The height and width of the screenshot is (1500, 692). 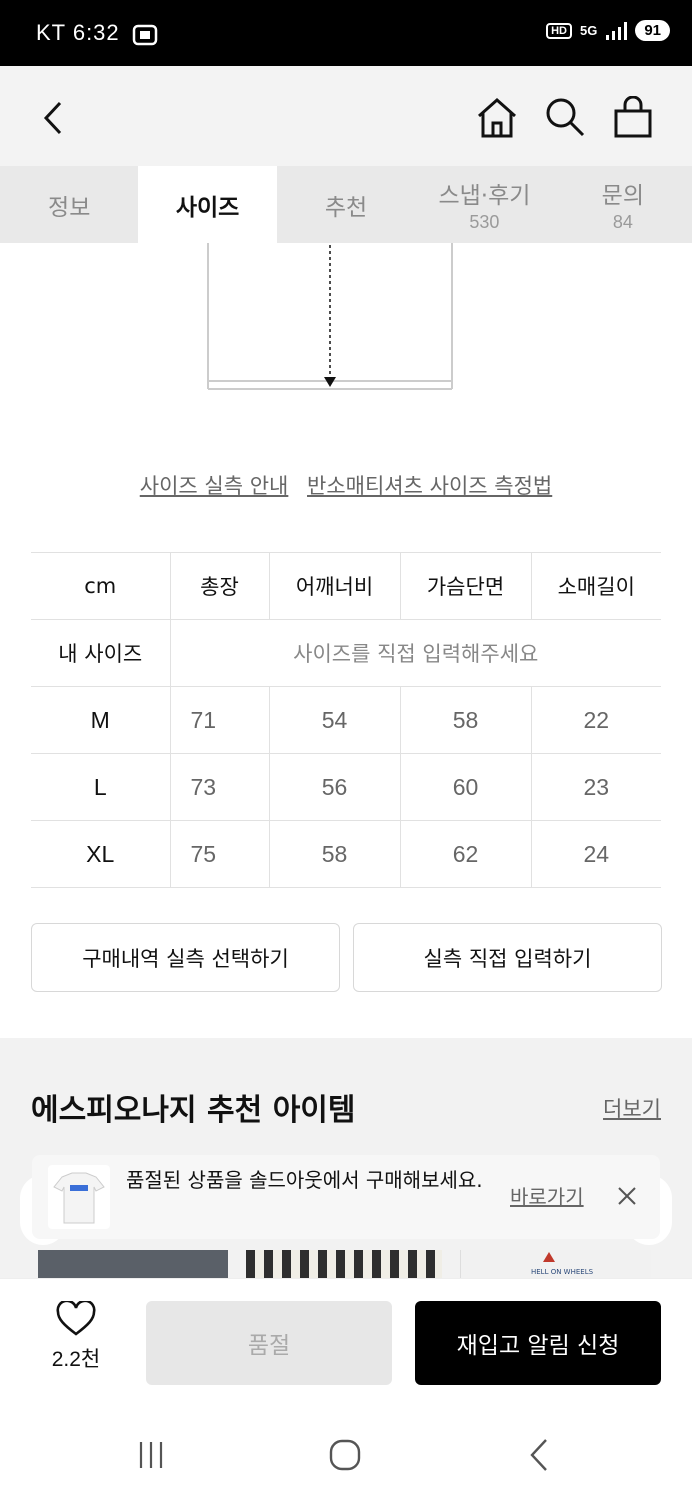 I want to click on table-cell: 71, so click(x=219, y=720).